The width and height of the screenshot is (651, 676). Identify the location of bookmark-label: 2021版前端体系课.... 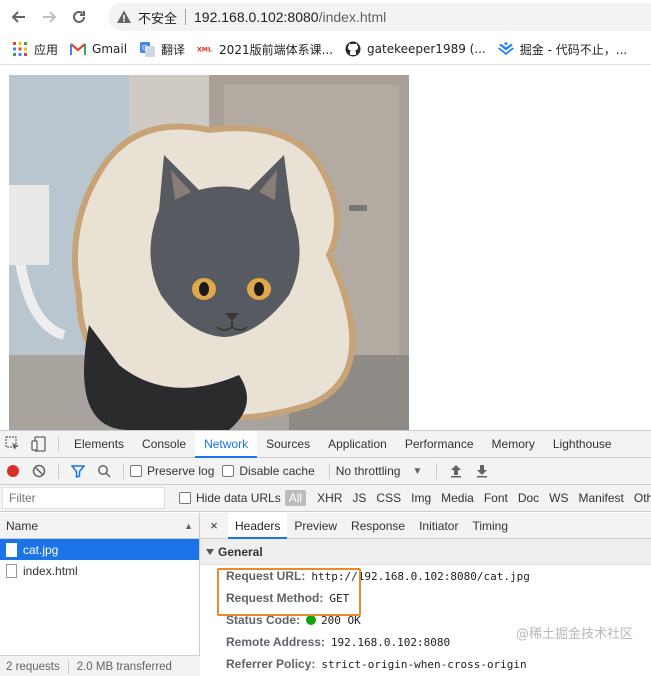
(276, 49).